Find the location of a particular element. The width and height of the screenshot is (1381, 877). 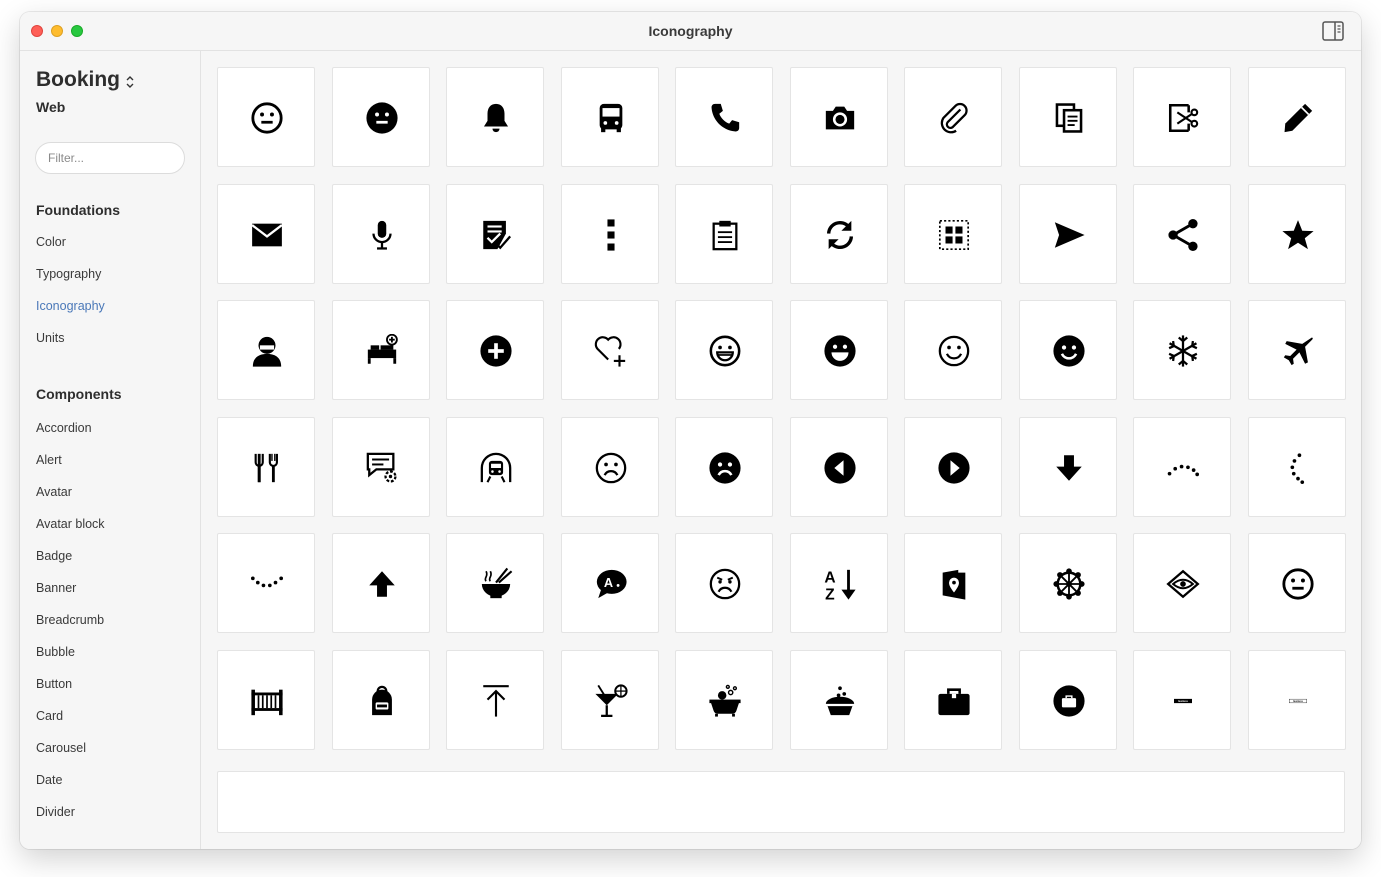

briefcase-icon is located at coordinates (954, 702).